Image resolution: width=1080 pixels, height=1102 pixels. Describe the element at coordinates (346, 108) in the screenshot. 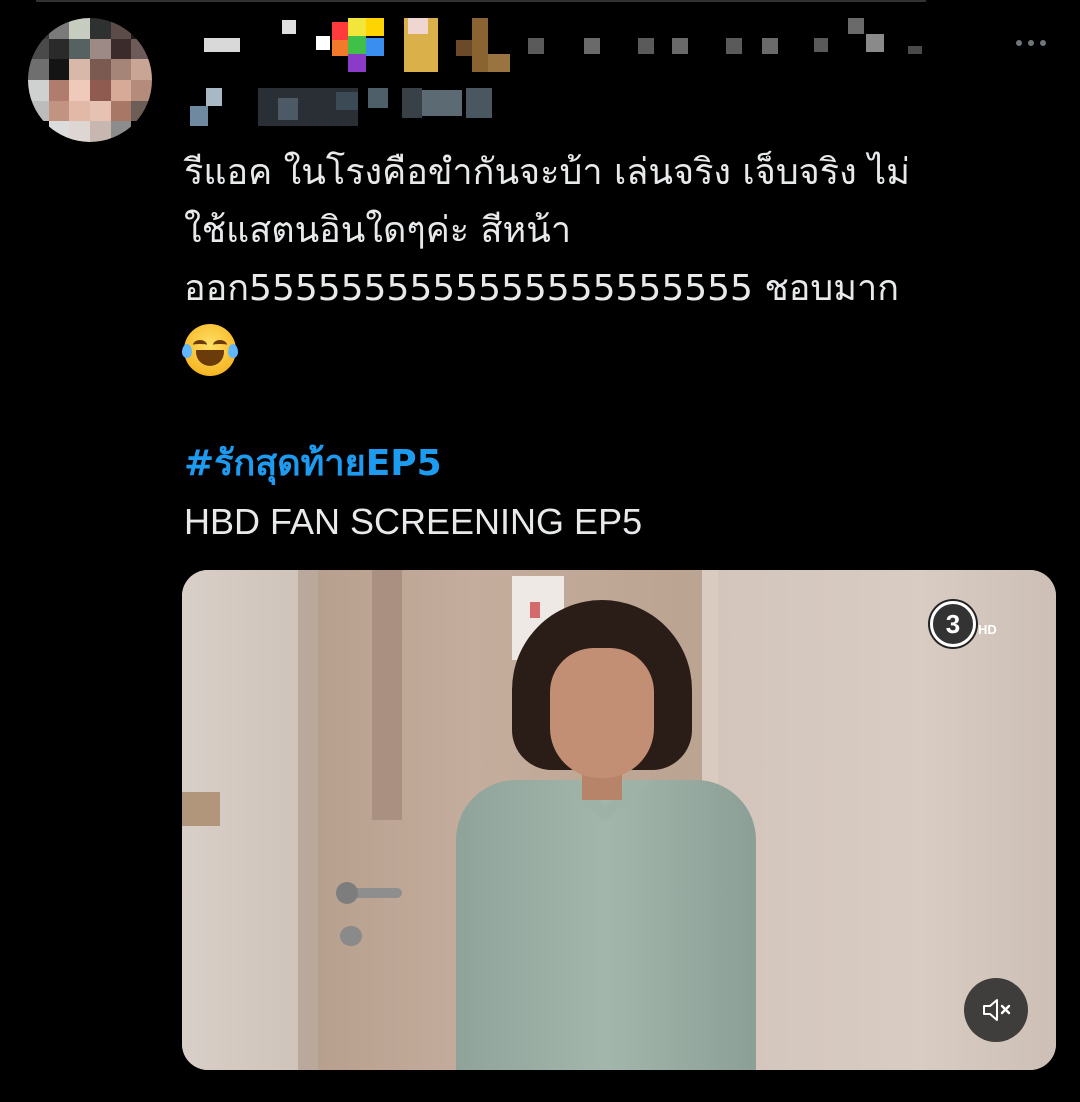

I see `username-pixelated` at that location.